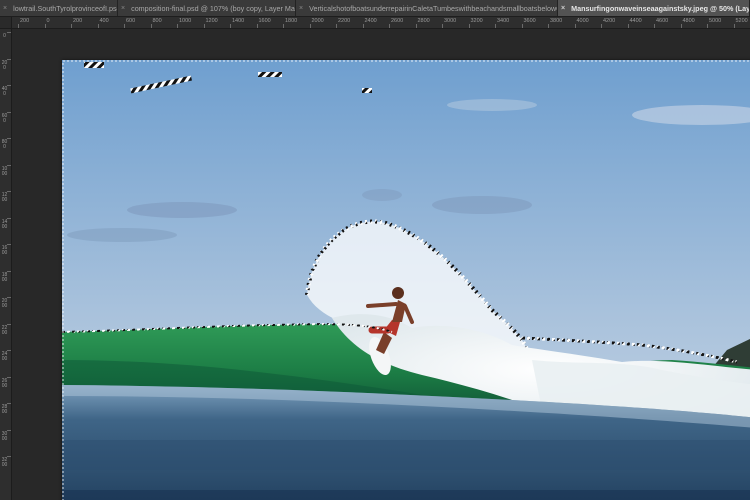 This screenshot has width=750, height=500. What do you see at coordinates (741, 21) in the screenshot?
I see `ruler-tick-label: 5200` at bounding box center [741, 21].